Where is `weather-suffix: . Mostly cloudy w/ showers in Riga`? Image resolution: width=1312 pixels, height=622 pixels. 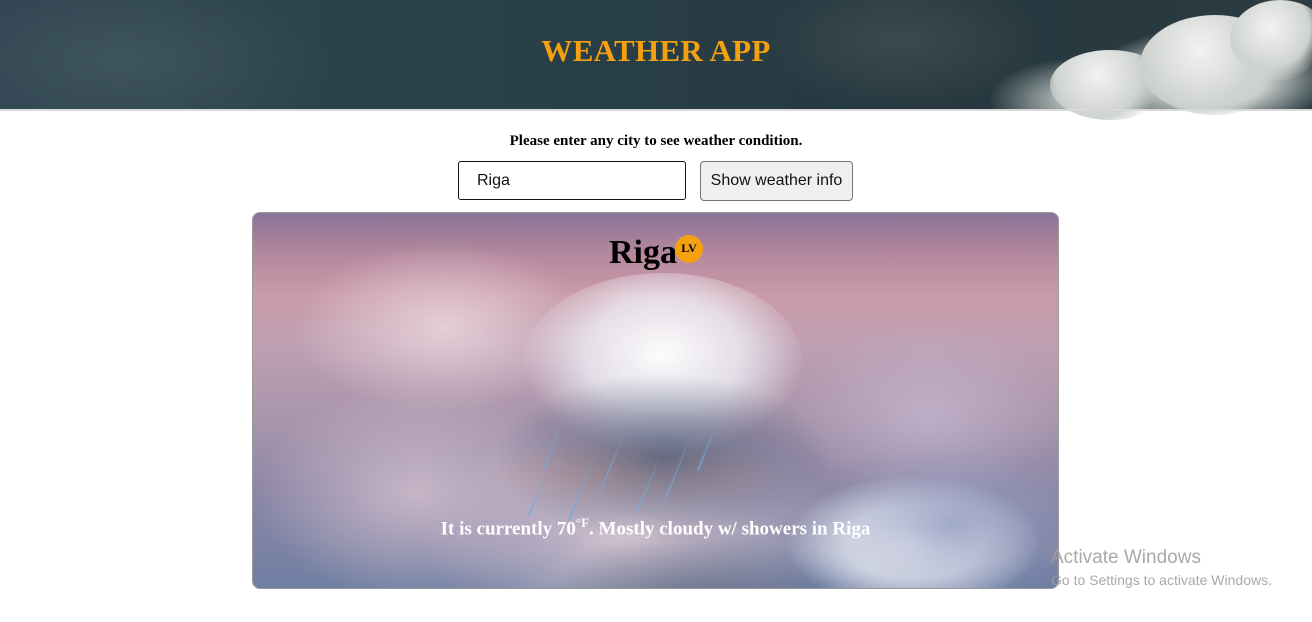 weather-suffix: . Mostly cloudy w/ showers in Riga is located at coordinates (730, 529).